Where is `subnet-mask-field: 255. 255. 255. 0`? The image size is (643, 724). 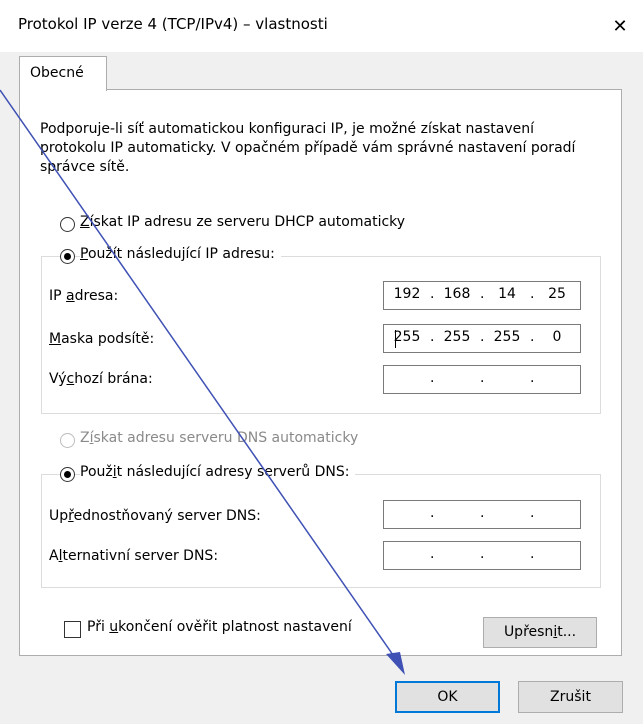 subnet-mask-field: 255. 255. 255. 0 is located at coordinates (482, 338).